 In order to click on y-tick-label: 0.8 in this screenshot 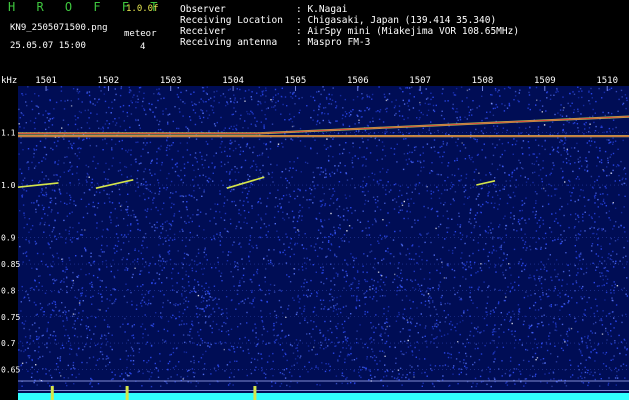, I will do `click(8, 290)`.